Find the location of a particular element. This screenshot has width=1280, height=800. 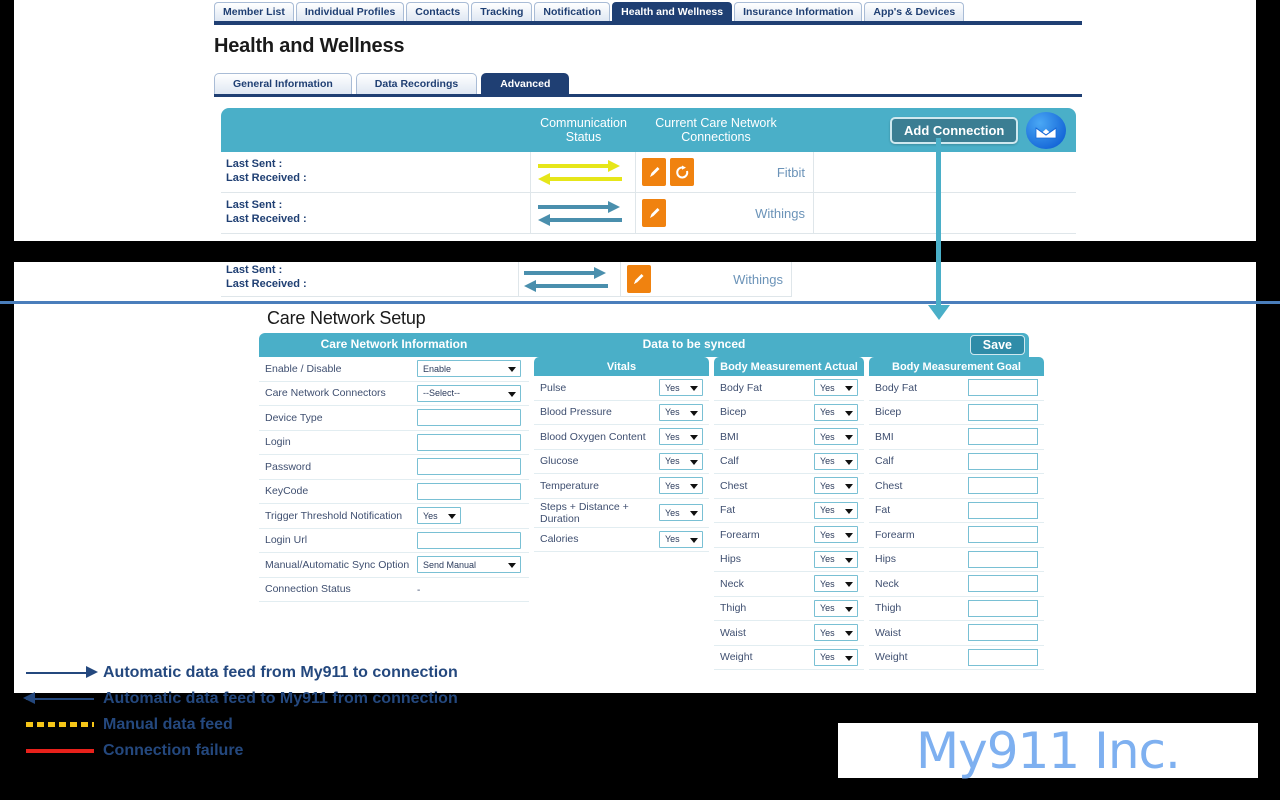

table-row: Bicep Yes is located at coordinates (789, 412).